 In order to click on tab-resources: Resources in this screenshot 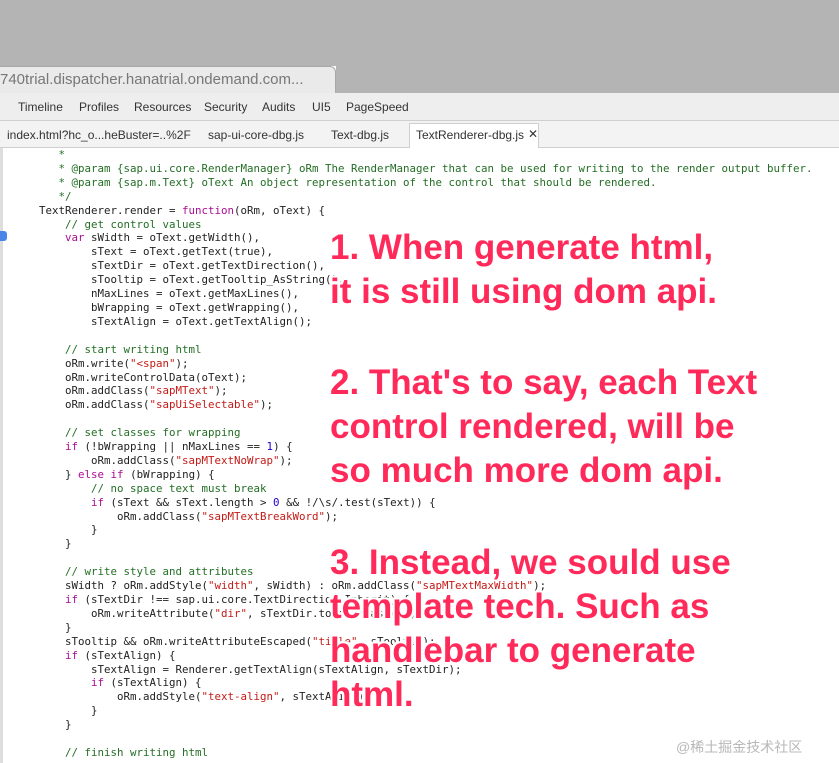, I will do `click(162, 107)`.